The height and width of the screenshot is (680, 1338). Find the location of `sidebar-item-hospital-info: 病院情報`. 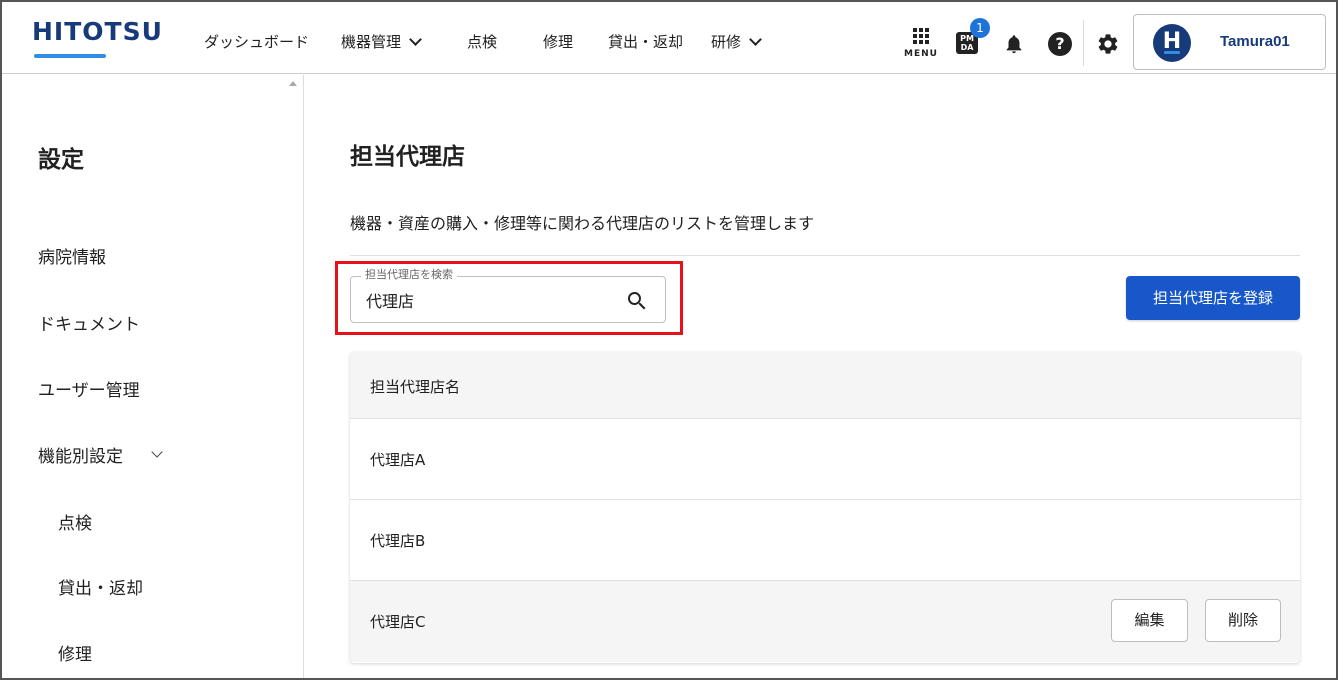

sidebar-item-hospital-info: 病院情報 is located at coordinates (72, 255).